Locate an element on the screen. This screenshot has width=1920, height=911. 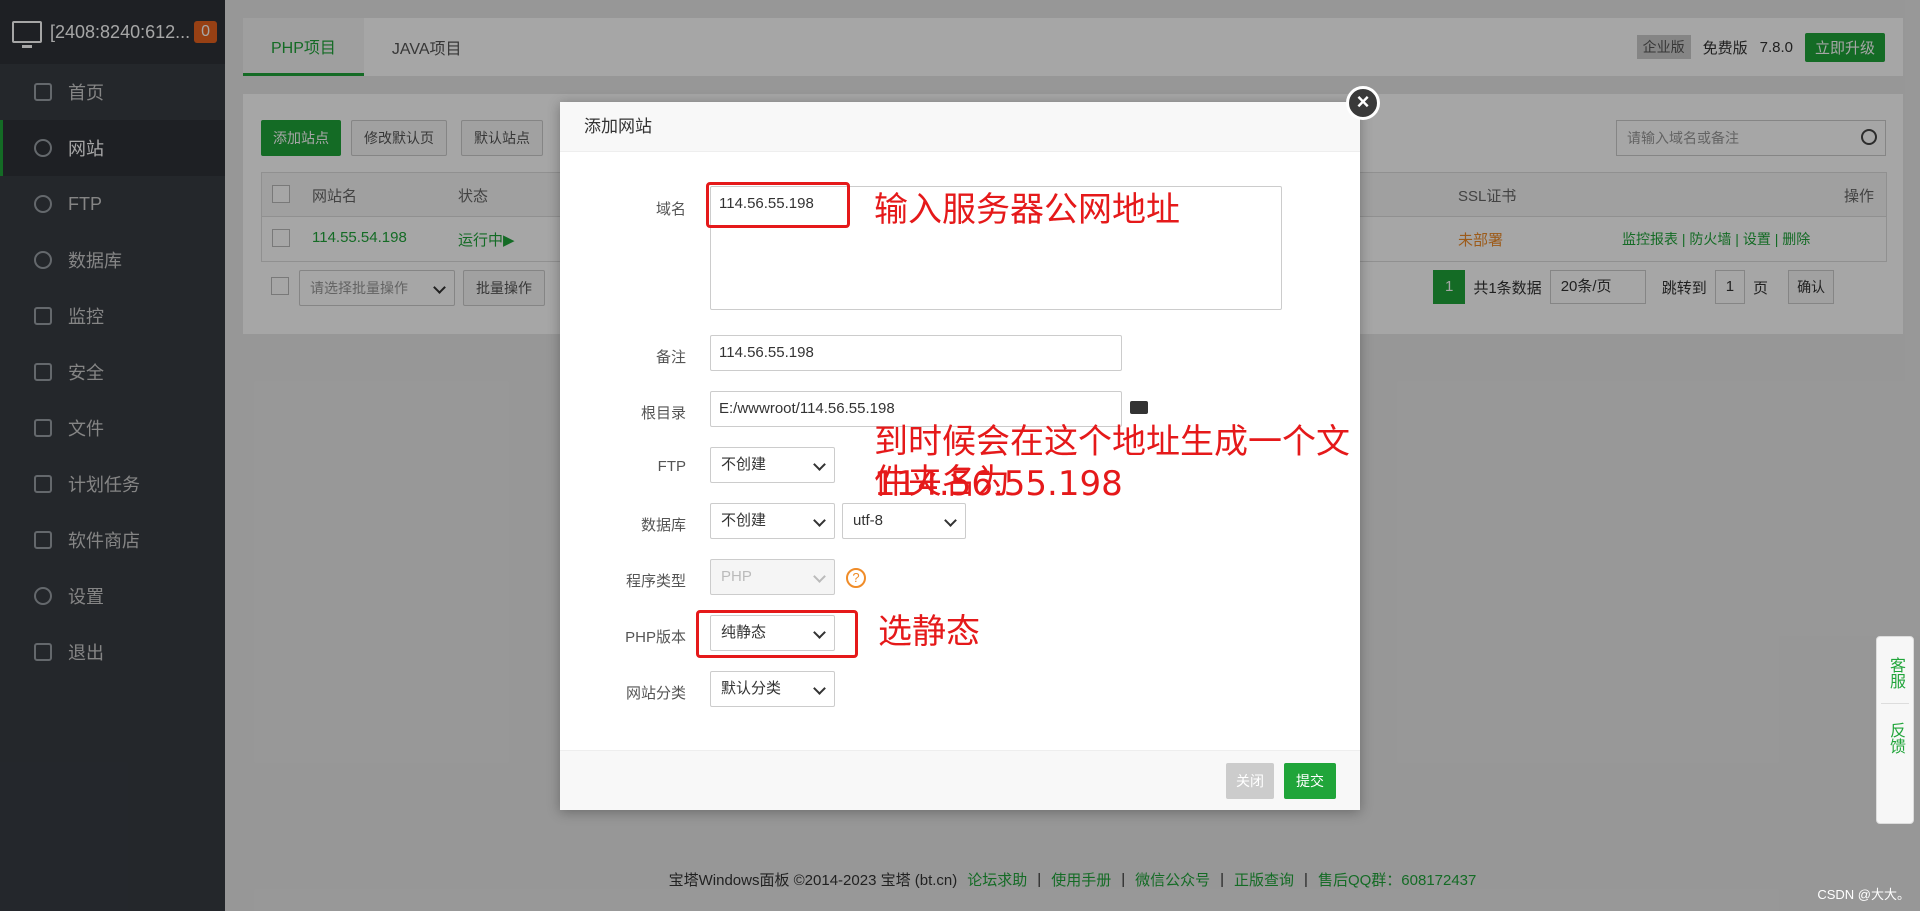
ftp-label: FTP is located at coordinates (671, 466).